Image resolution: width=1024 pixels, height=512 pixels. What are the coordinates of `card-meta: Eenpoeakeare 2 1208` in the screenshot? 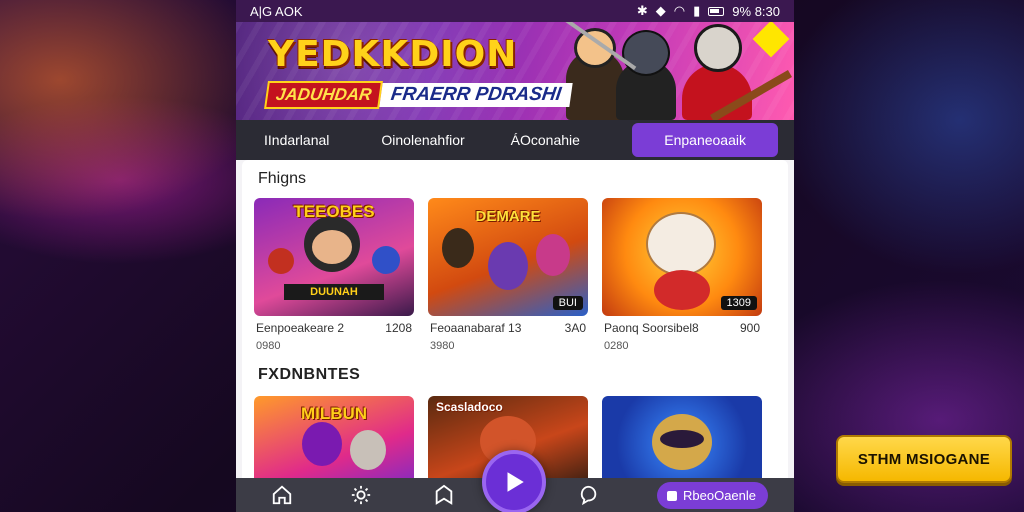 It's located at (334, 328).